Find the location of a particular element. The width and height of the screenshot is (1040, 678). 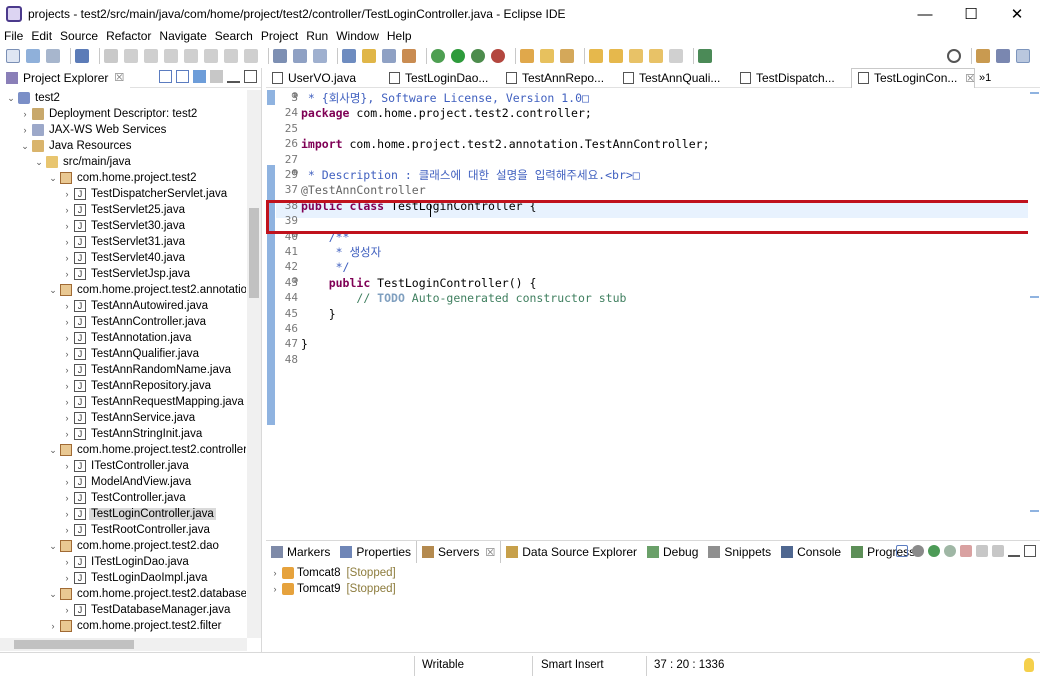

tree-item-testannotation-java: › J TestAnnotation.java is located at coordinates (96, 338).